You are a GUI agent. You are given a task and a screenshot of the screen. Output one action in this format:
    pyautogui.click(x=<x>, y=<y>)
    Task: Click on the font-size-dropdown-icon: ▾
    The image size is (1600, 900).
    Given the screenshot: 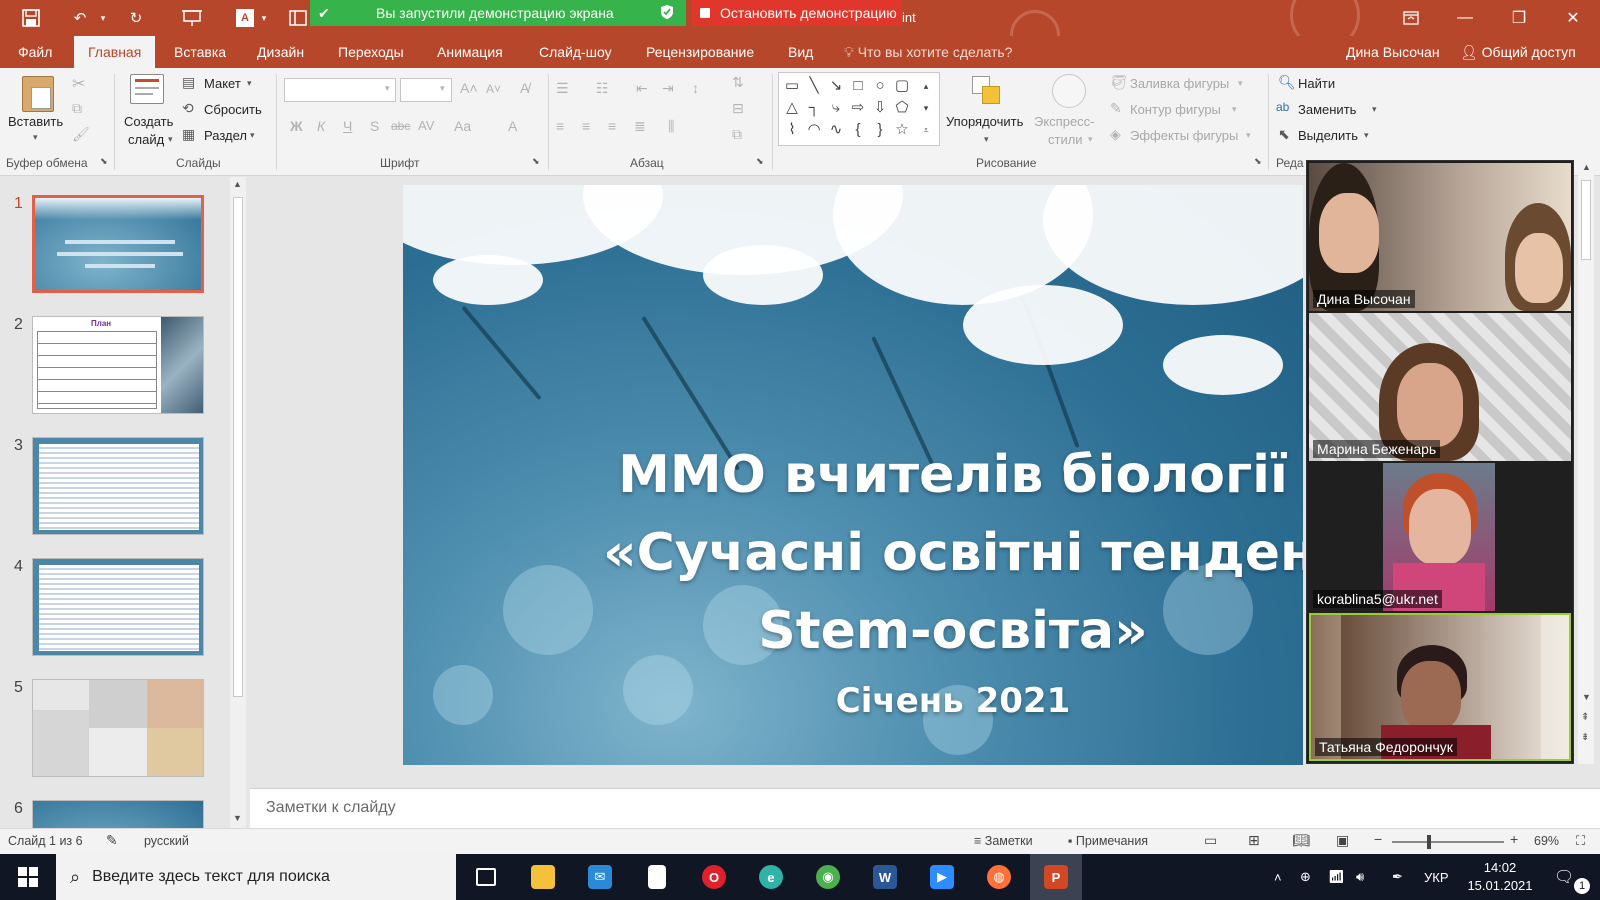 What is the action you would take?
    pyautogui.click(x=442, y=88)
    